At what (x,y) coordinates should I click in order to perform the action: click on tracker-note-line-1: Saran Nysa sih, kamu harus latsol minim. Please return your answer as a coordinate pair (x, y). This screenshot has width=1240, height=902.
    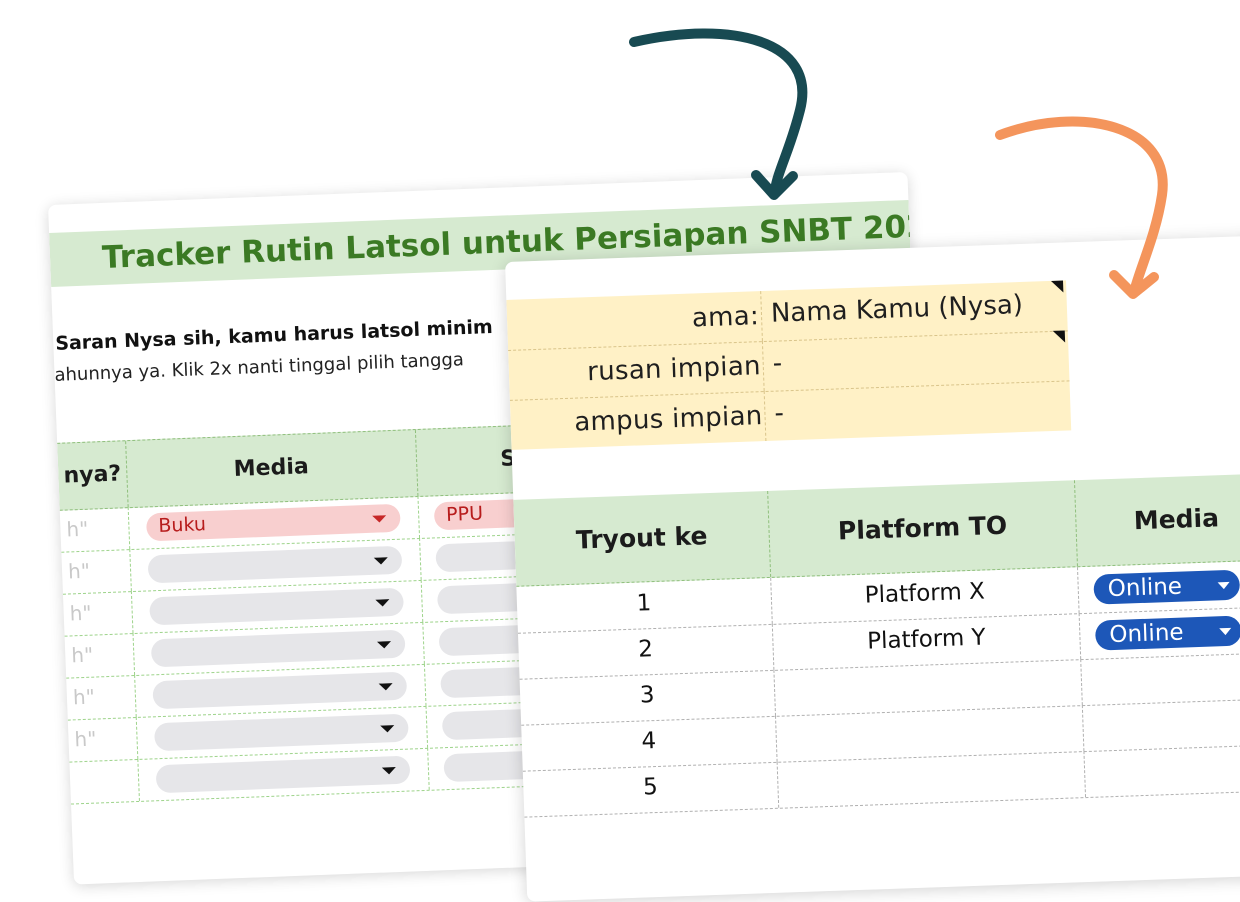
    Looking at the image, I should click on (274, 335).